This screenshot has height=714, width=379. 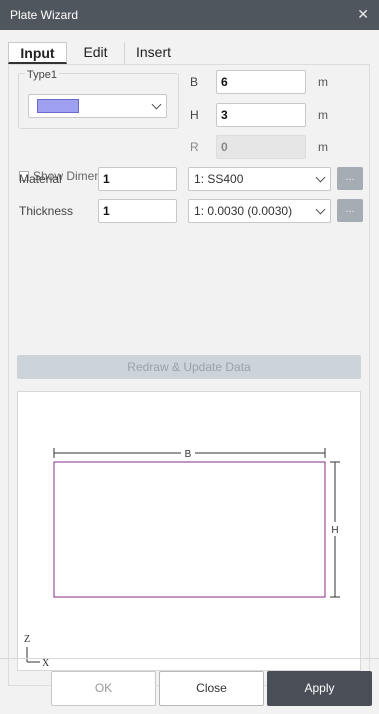 I want to click on material-select: 1: SS400, so click(x=259, y=179).